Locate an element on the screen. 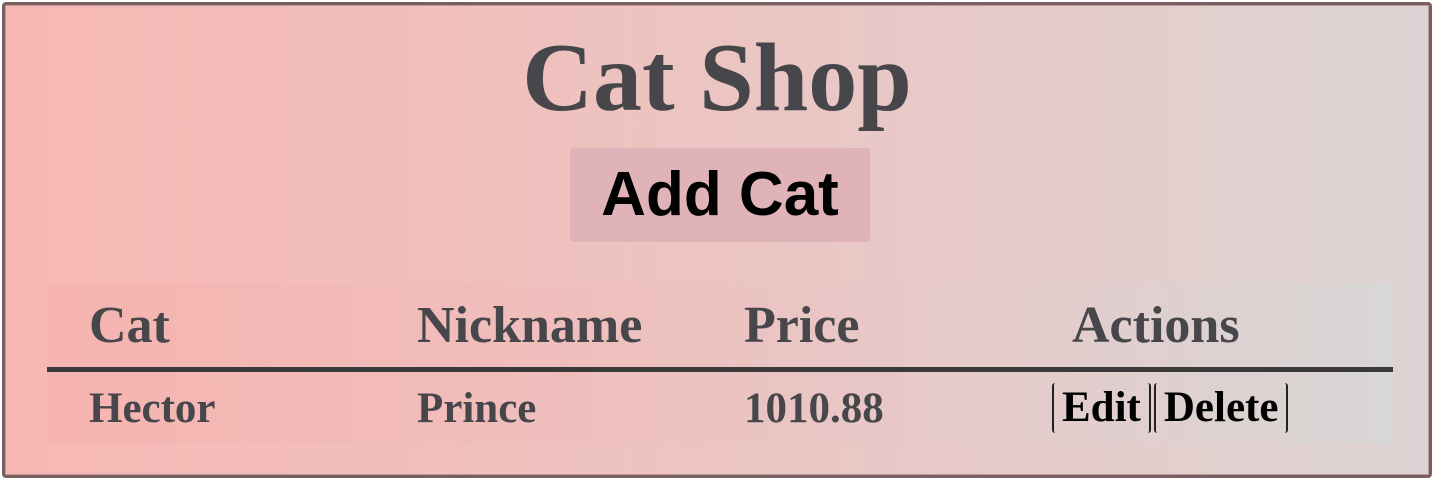  edit-button: Edit is located at coordinates (1101, 408).